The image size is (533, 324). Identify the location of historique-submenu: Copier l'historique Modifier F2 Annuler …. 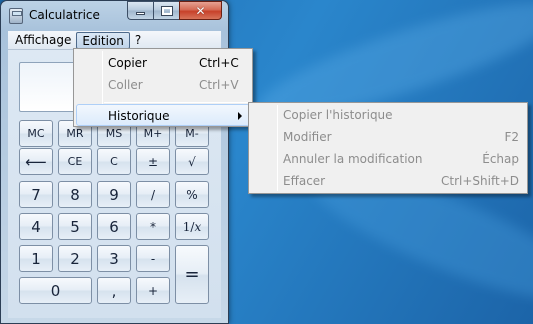
(388, 148).